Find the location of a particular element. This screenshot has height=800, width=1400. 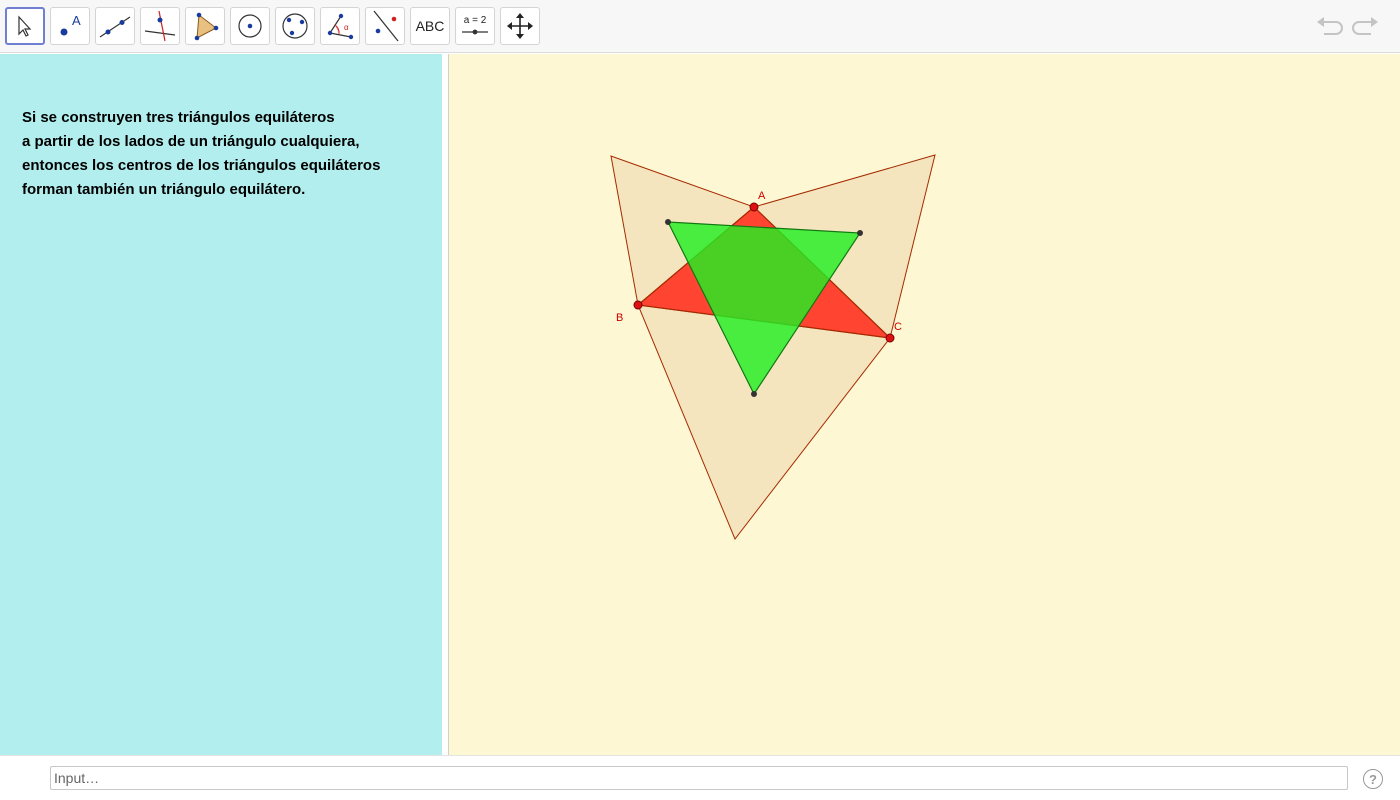

line-tool-button is located at coordinates (115, 26).